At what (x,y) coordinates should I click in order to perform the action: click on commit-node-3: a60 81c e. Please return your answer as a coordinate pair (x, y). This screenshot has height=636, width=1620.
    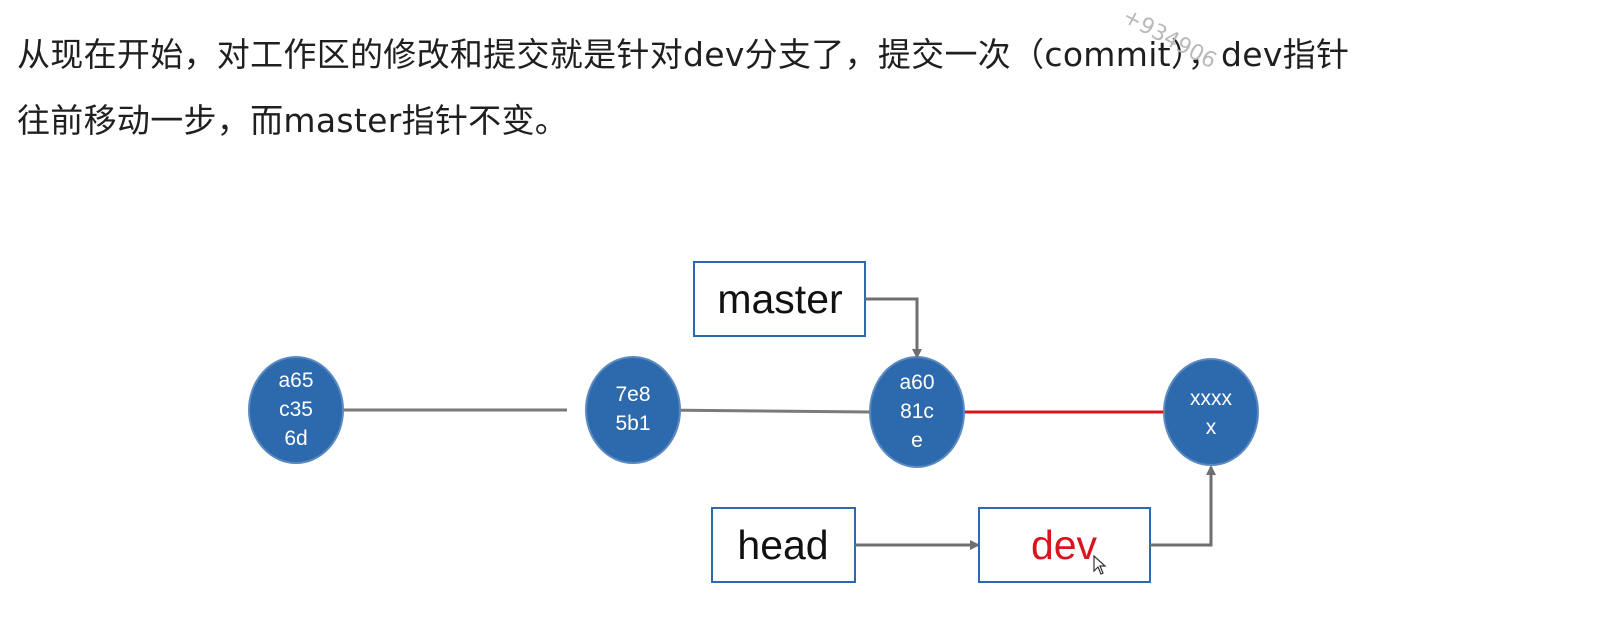
    Looking at the image, I should click on (917, 412).